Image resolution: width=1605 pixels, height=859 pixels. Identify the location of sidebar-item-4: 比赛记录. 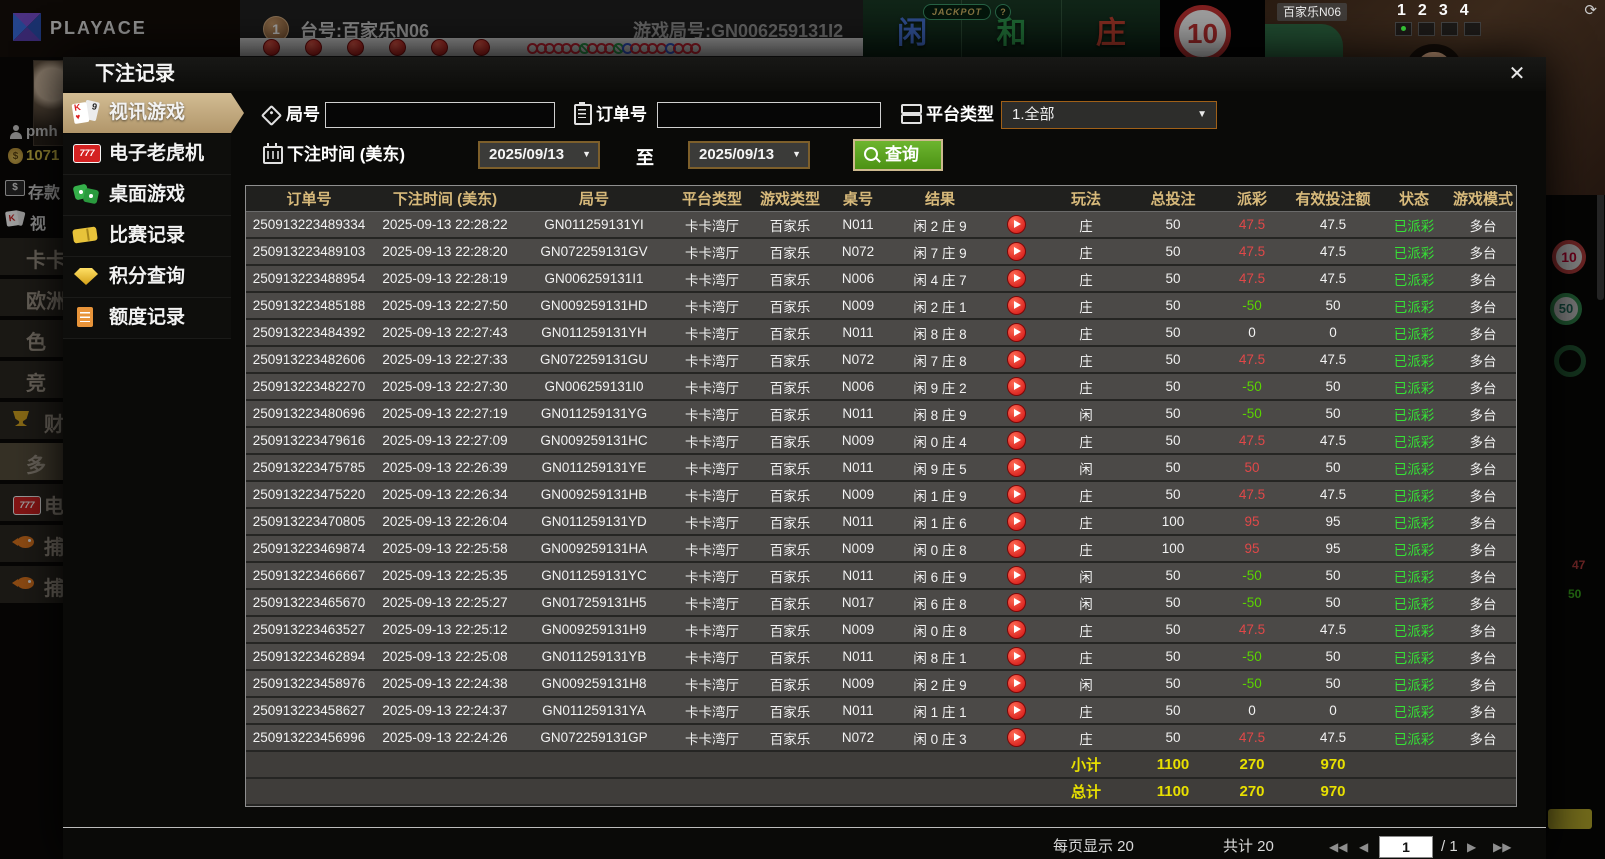
(147, 236).